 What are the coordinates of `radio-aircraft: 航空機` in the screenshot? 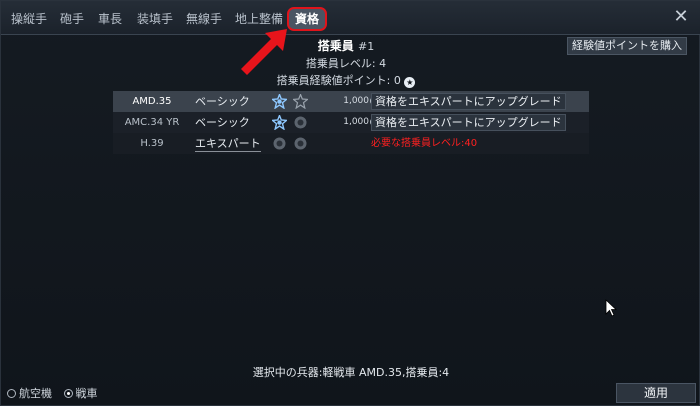 It's located at (29, 393).